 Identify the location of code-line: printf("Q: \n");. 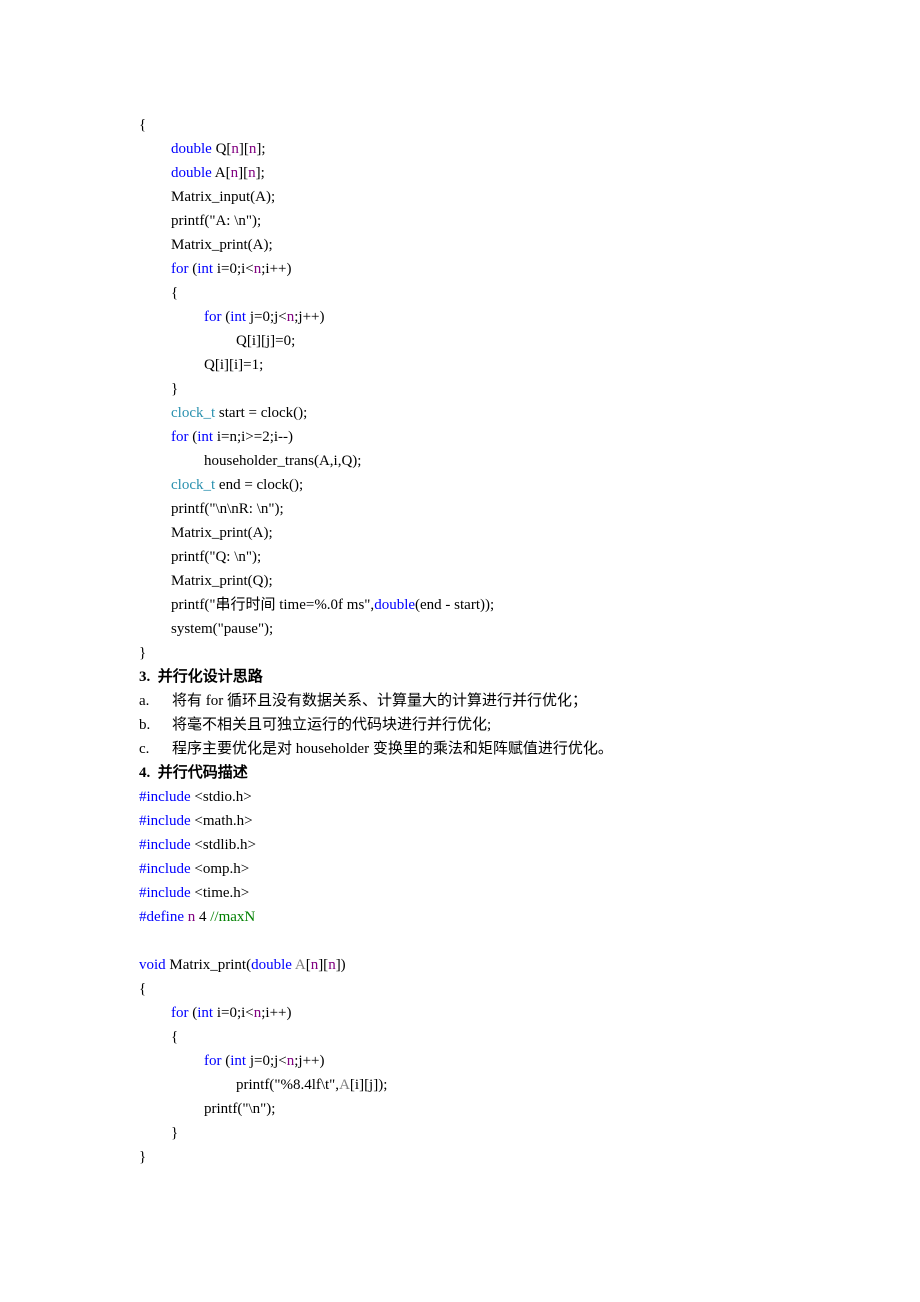
(216, 557).